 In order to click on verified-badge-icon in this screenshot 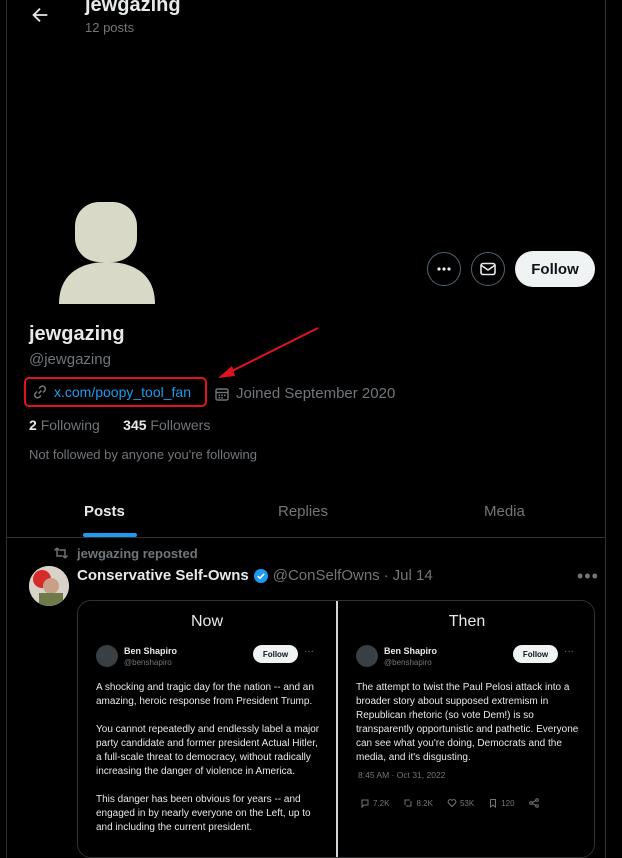, I will do `click(260, 575)`.